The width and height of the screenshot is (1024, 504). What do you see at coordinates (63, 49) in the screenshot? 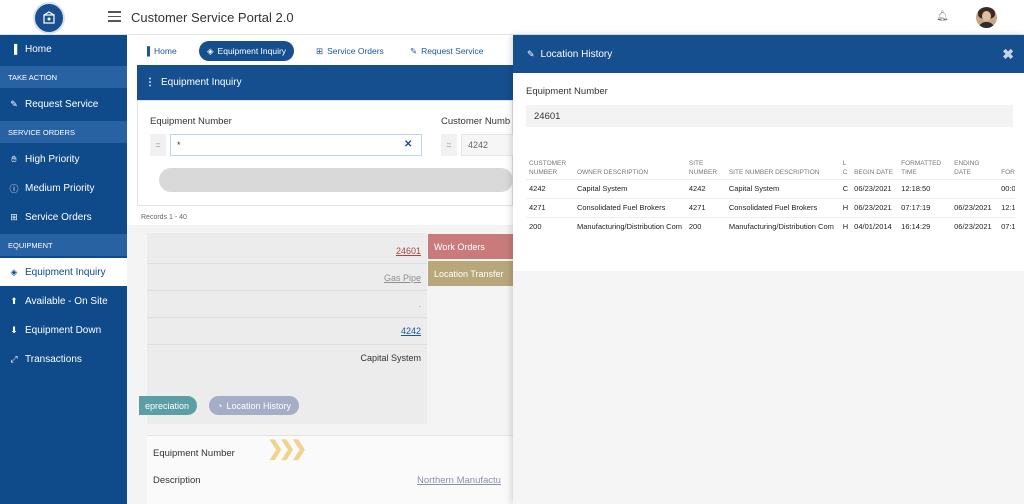
I see `sidebar-item-home: ▐ Home` at bounding box center [63, 49].